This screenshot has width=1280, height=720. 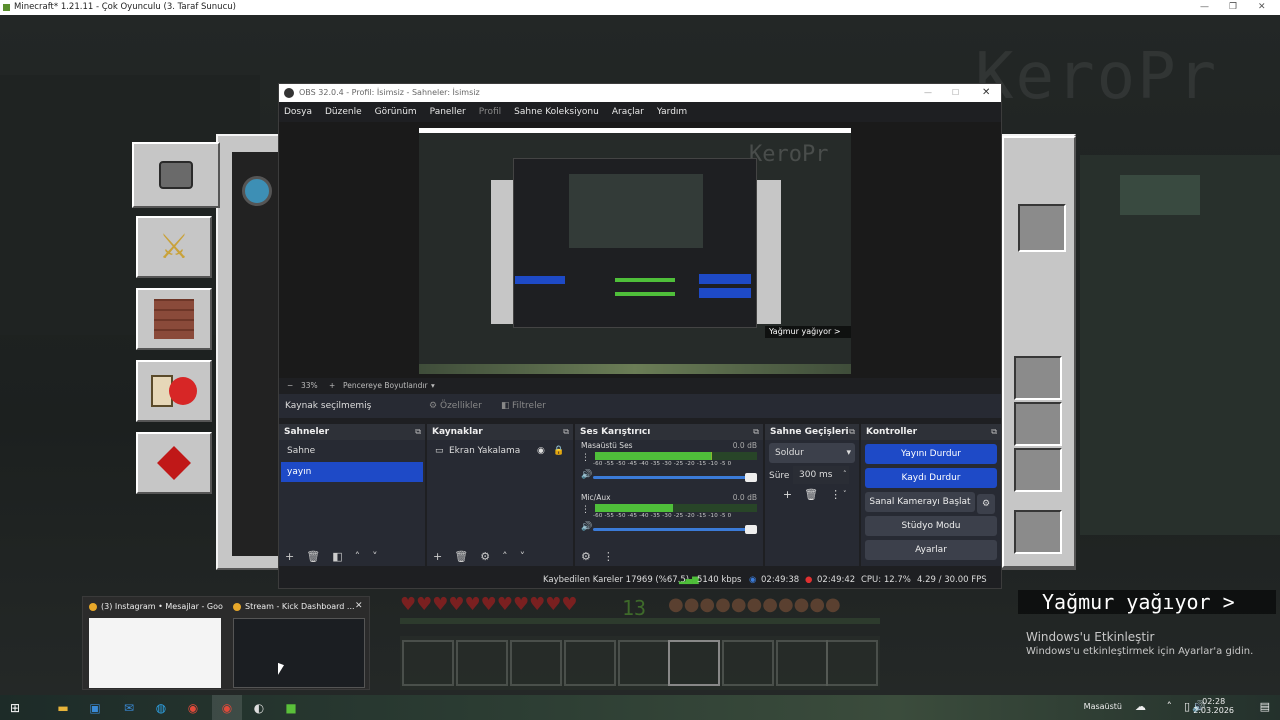 I want to click on stop-recording-button: Kaydı Durdur, so click(x=931, y=478).